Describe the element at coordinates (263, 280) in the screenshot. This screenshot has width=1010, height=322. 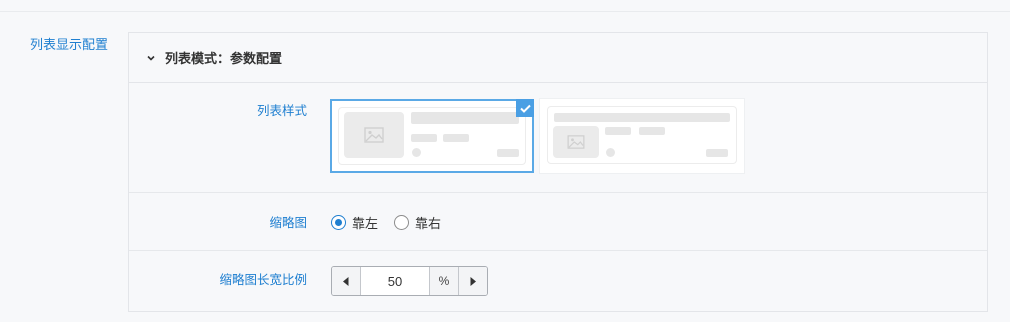
I see `ratio-label: 缩略图长宽比例` at that location.